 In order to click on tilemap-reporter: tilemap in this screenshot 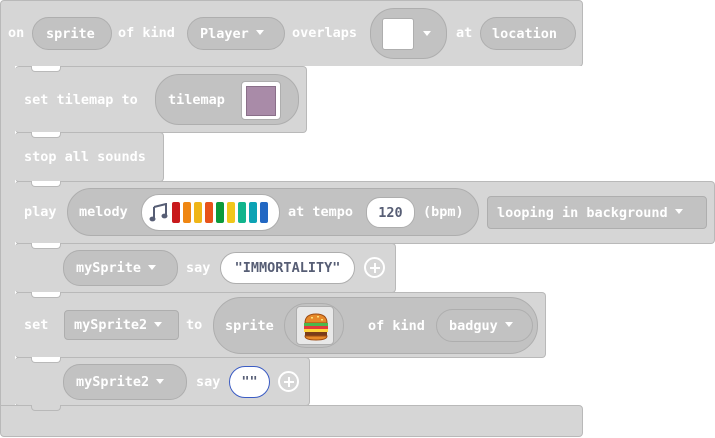, I will do `click(227, 99)`.